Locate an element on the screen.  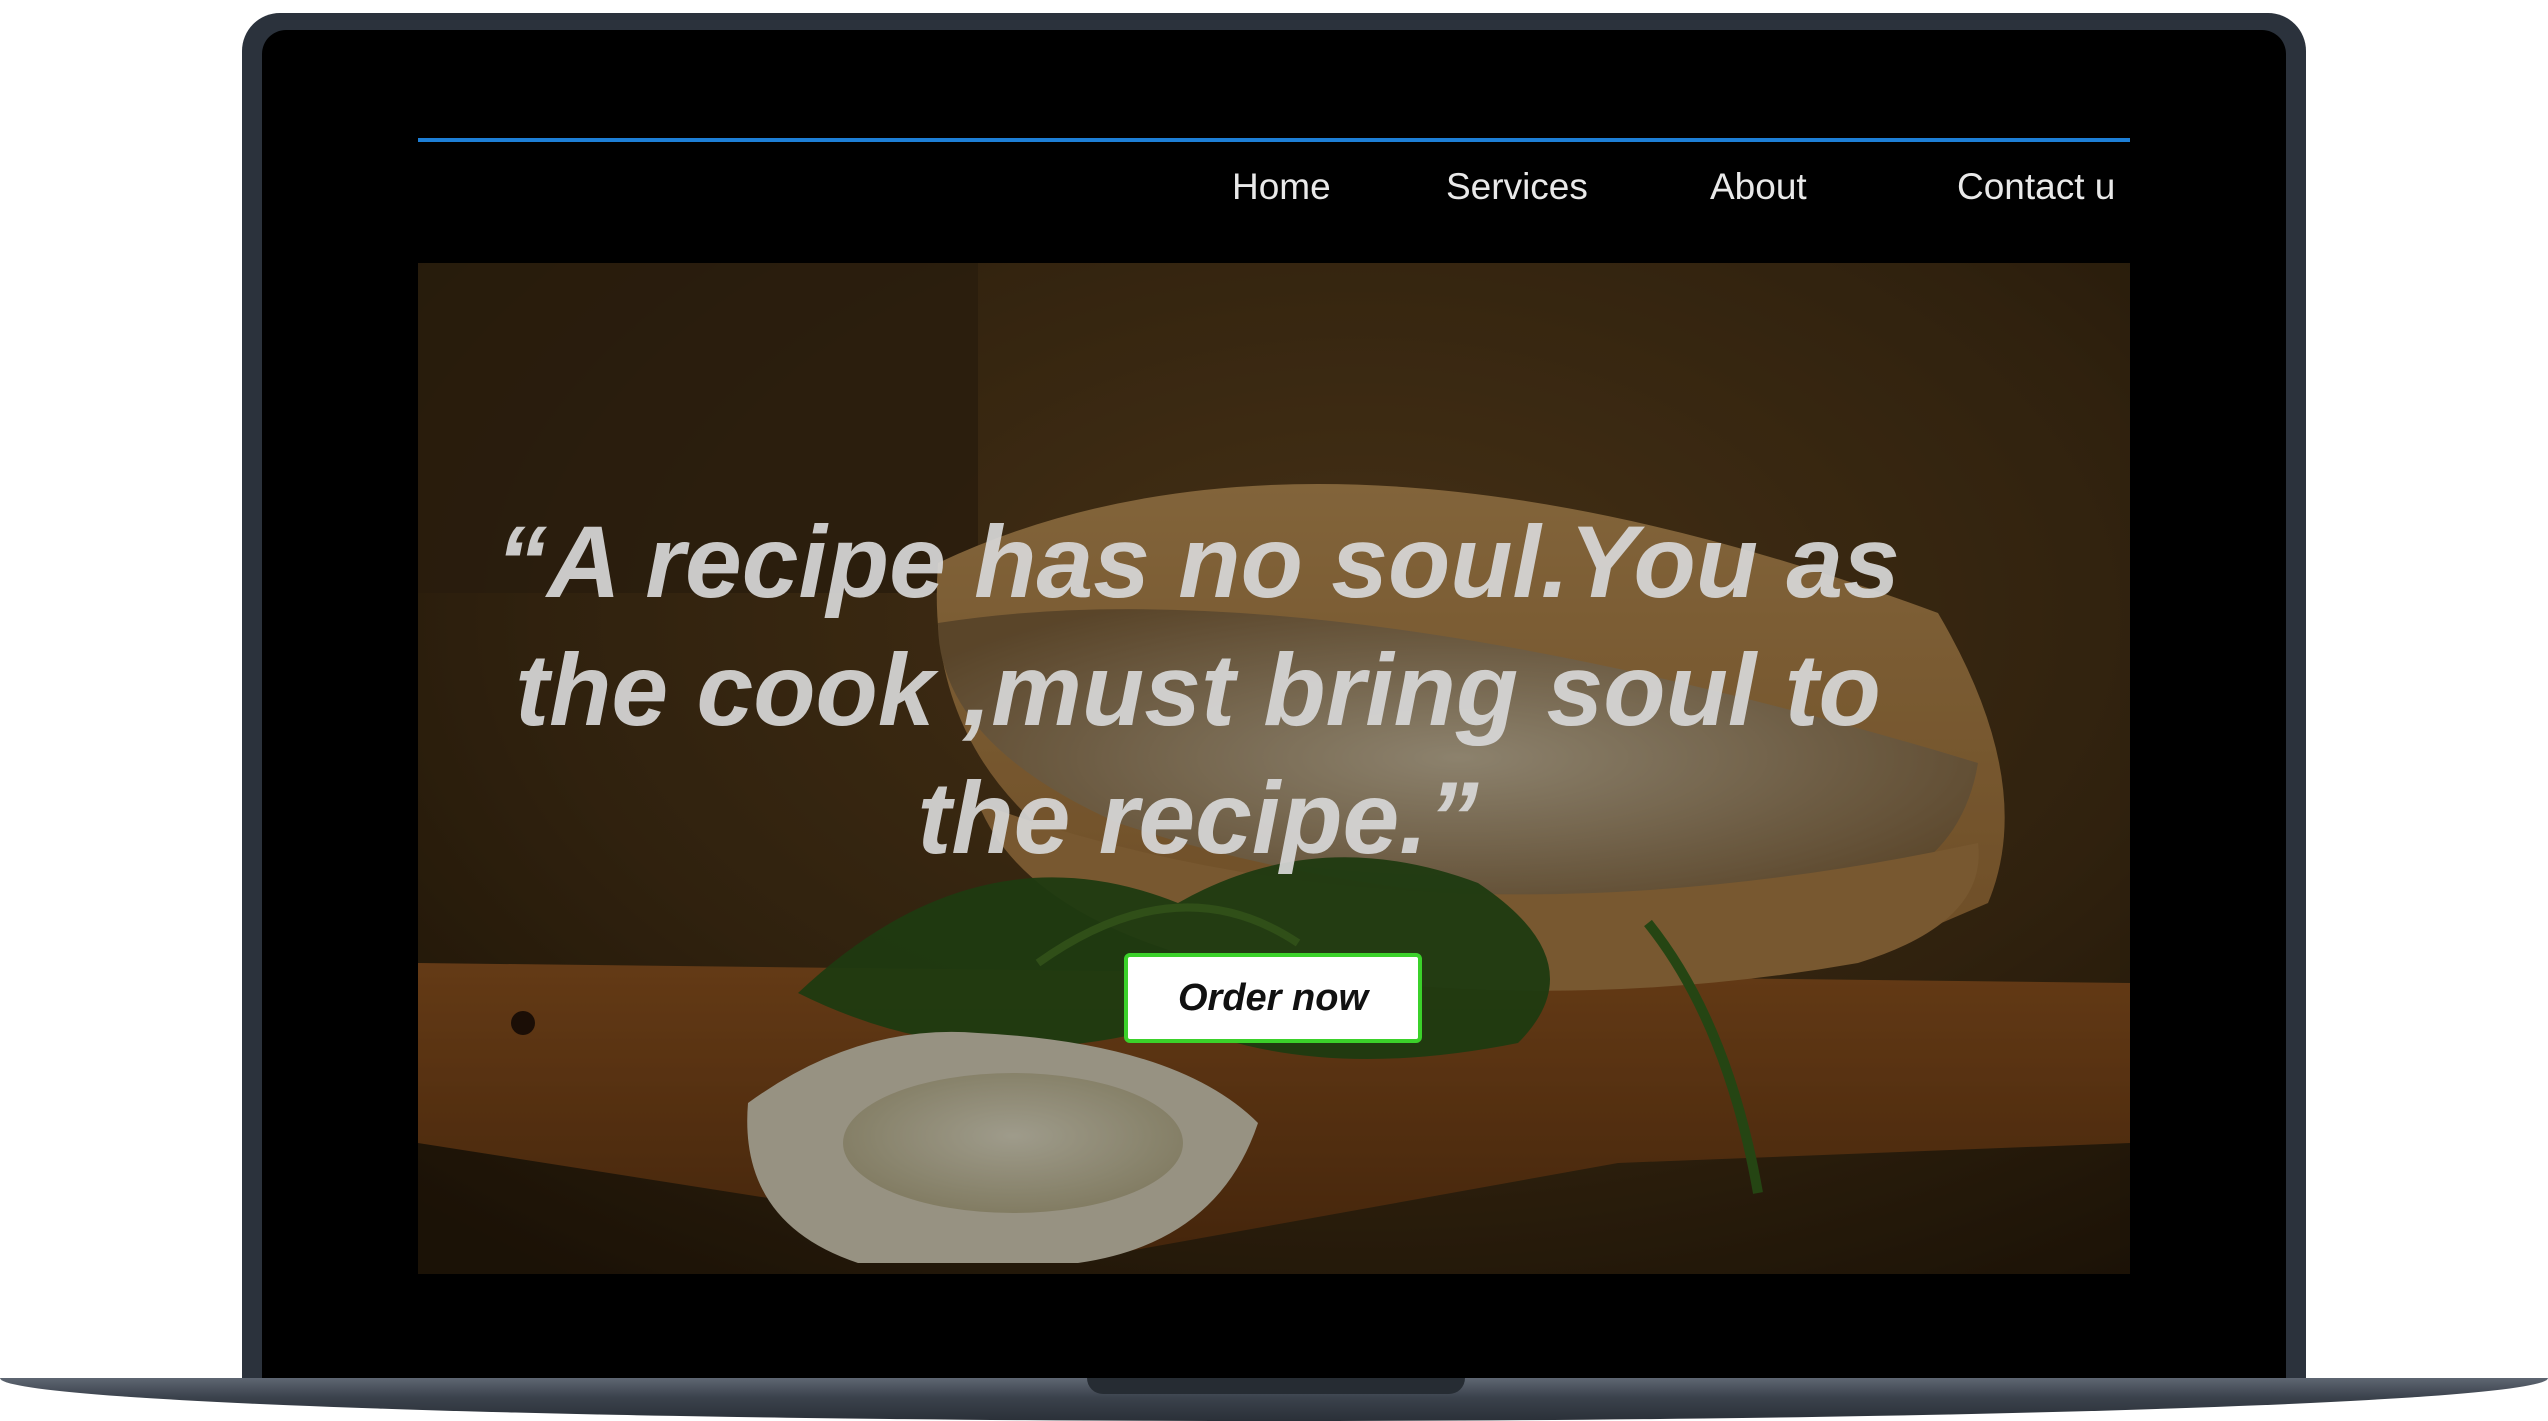
nav-link-home: Home is located at coordinates (1281, 187).